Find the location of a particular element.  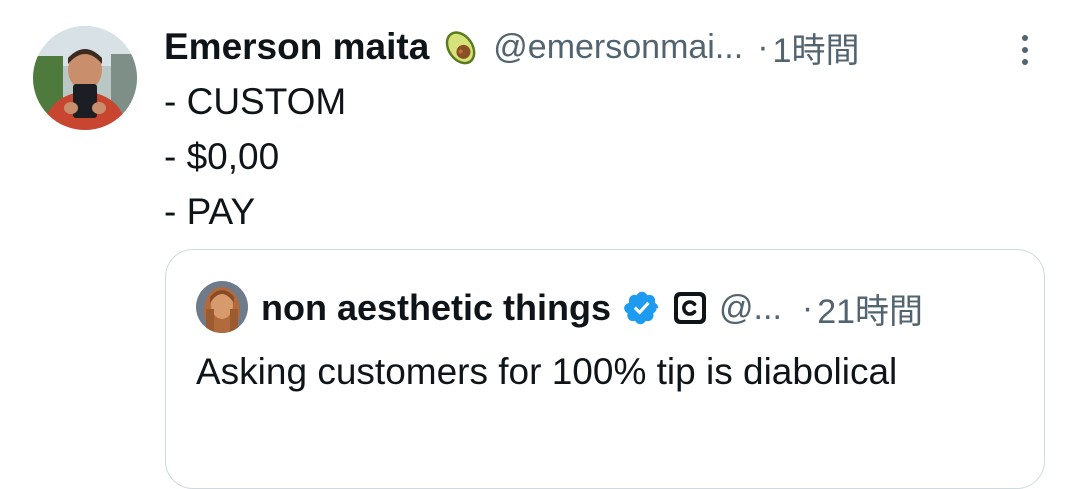

quoted-tweet-header: non aesthetic things @... · 21時間 is located at coordinates (646, 308).